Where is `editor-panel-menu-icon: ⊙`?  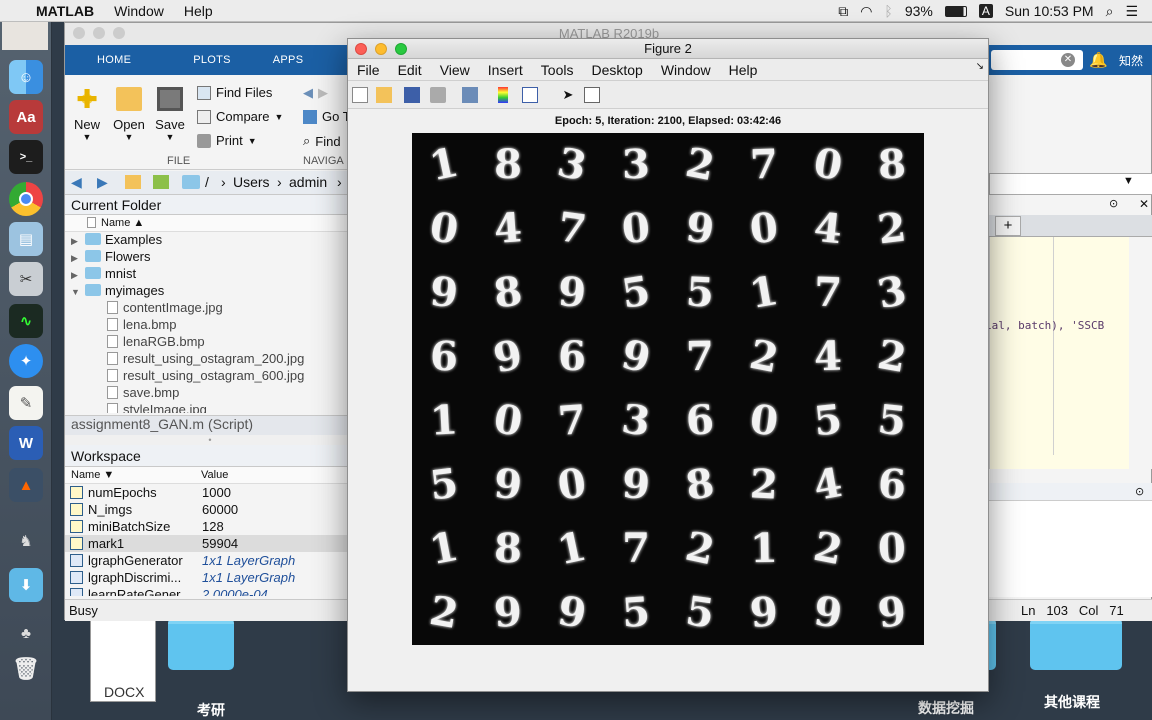
editor-panel-menu-icon: ⊙ is located at coordinates (1113, 203).